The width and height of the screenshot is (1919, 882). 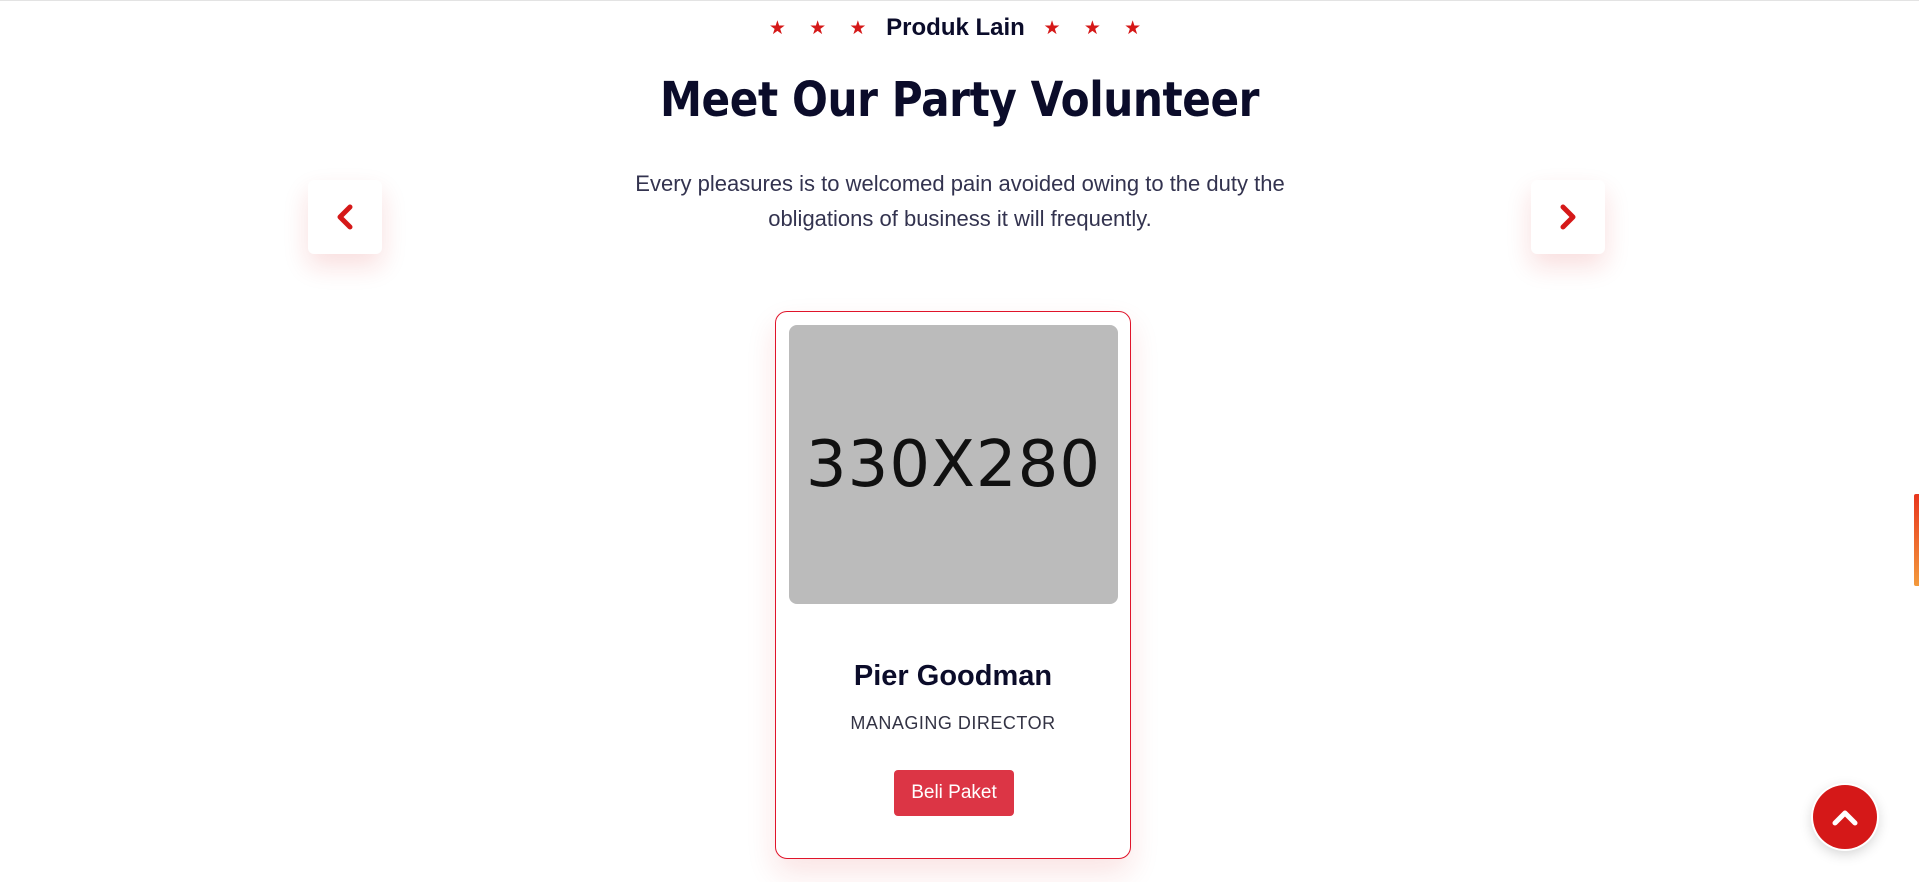 I want to click on buy-package-button: Beli Paket, so click(x=954, y=793).